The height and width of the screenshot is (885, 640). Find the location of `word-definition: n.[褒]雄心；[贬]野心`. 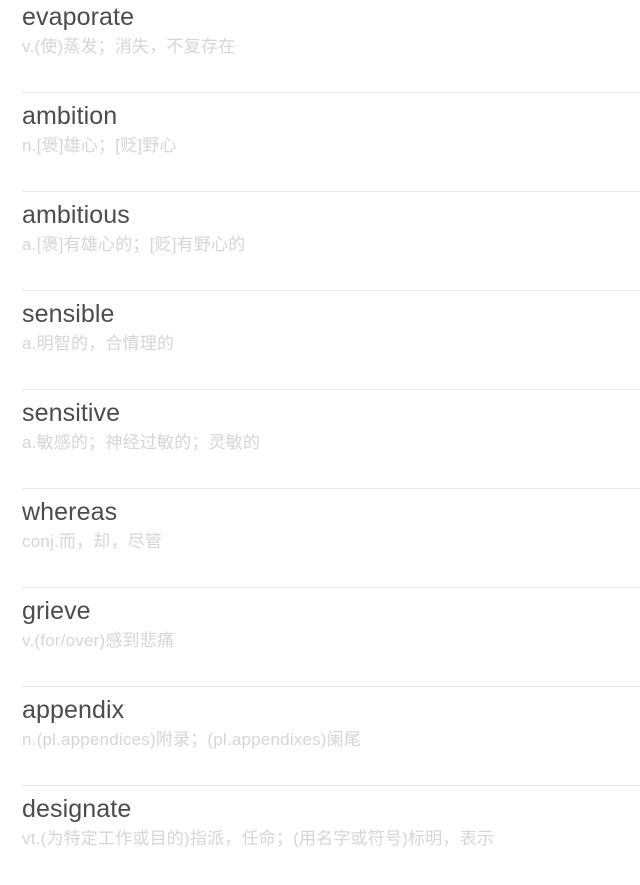

word-definition: n.[褒]雄心；[贬]野心 is located at coordinates (99, 145).